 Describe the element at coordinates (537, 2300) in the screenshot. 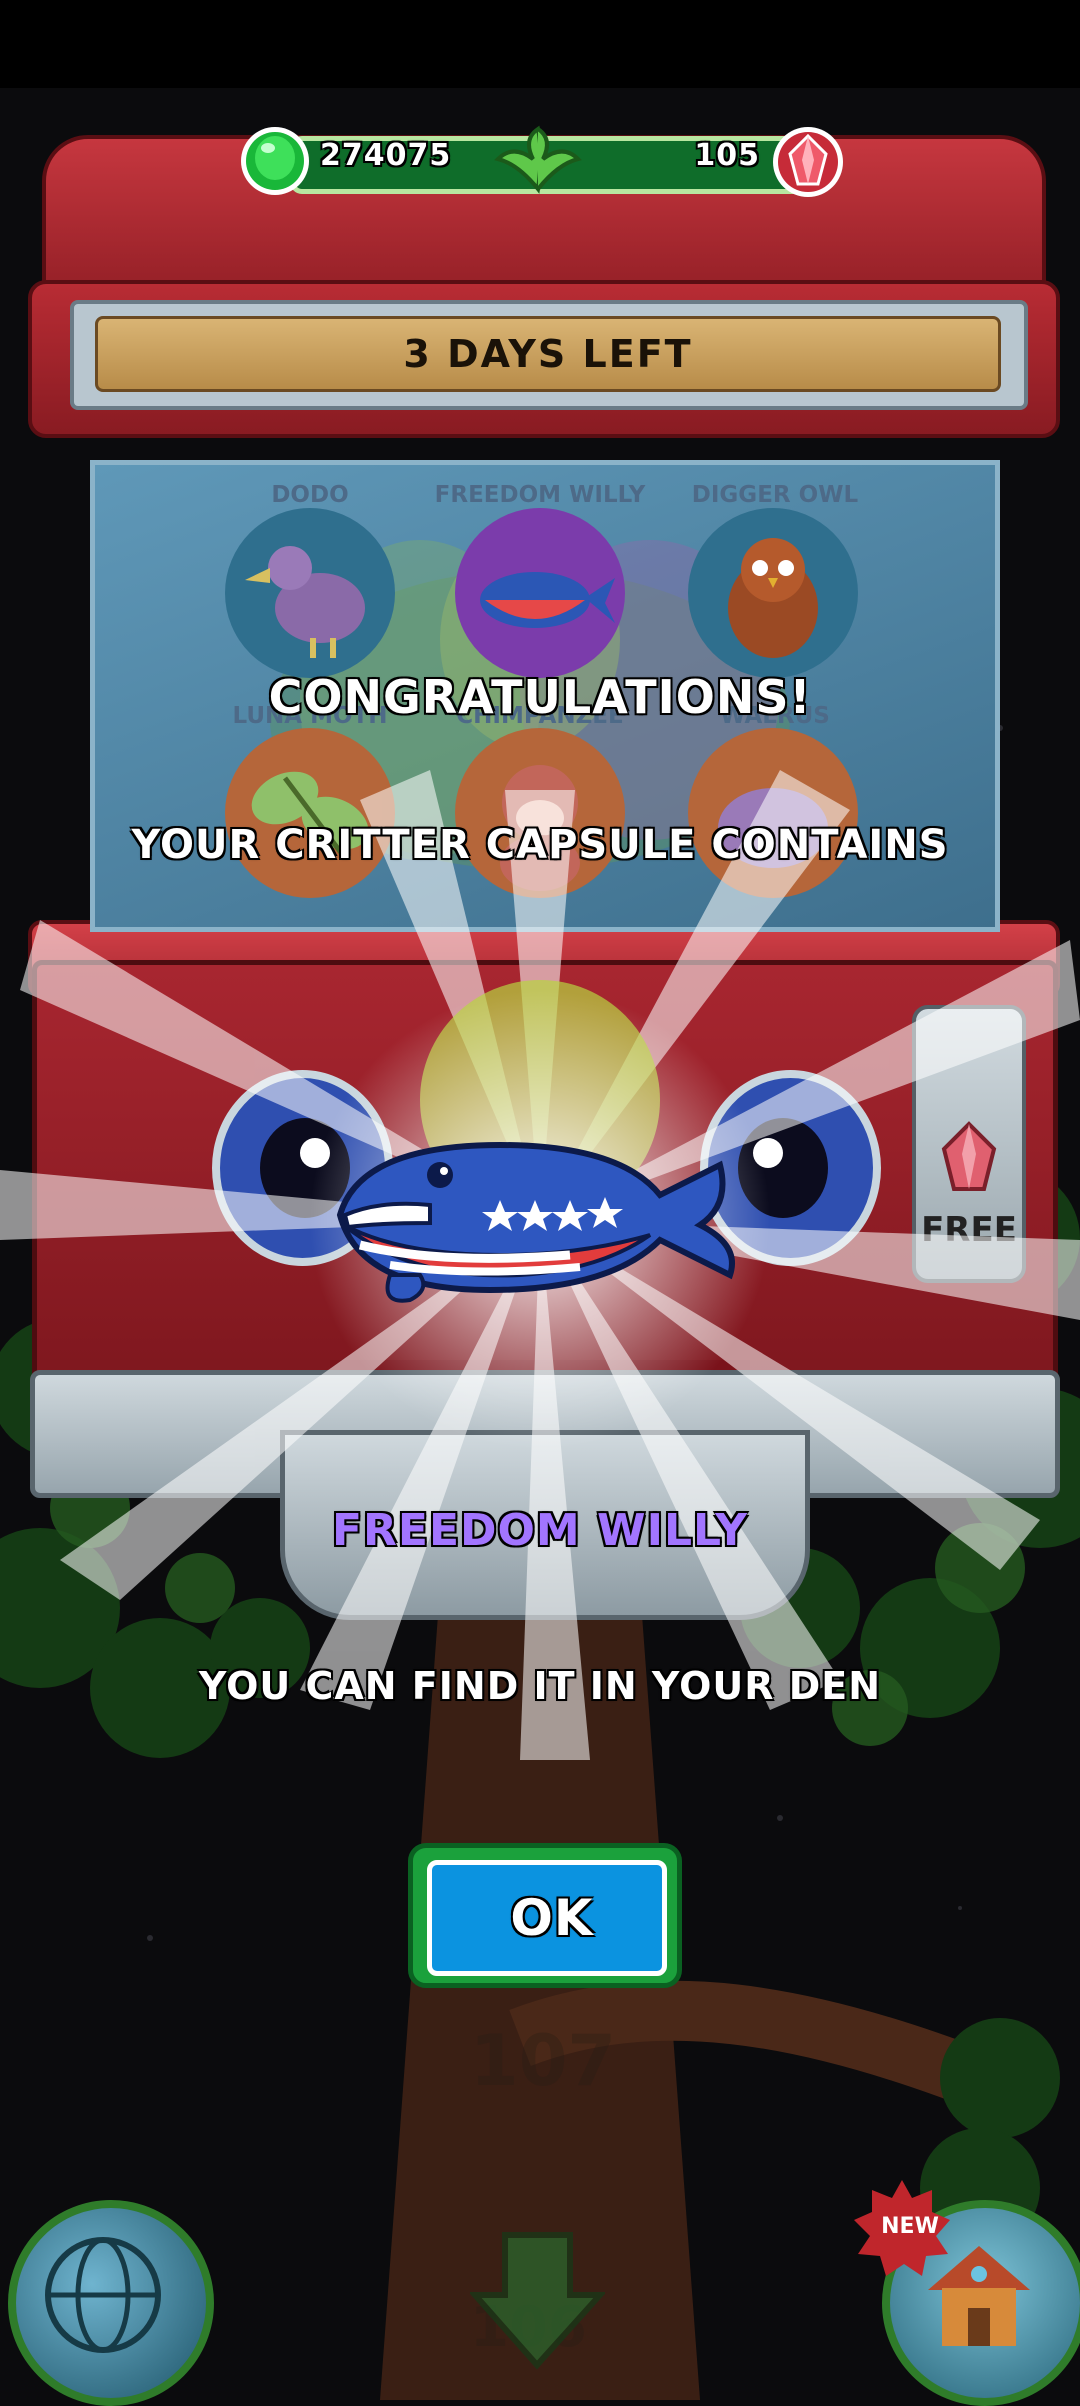

I see `scroll-down-button` at that location.